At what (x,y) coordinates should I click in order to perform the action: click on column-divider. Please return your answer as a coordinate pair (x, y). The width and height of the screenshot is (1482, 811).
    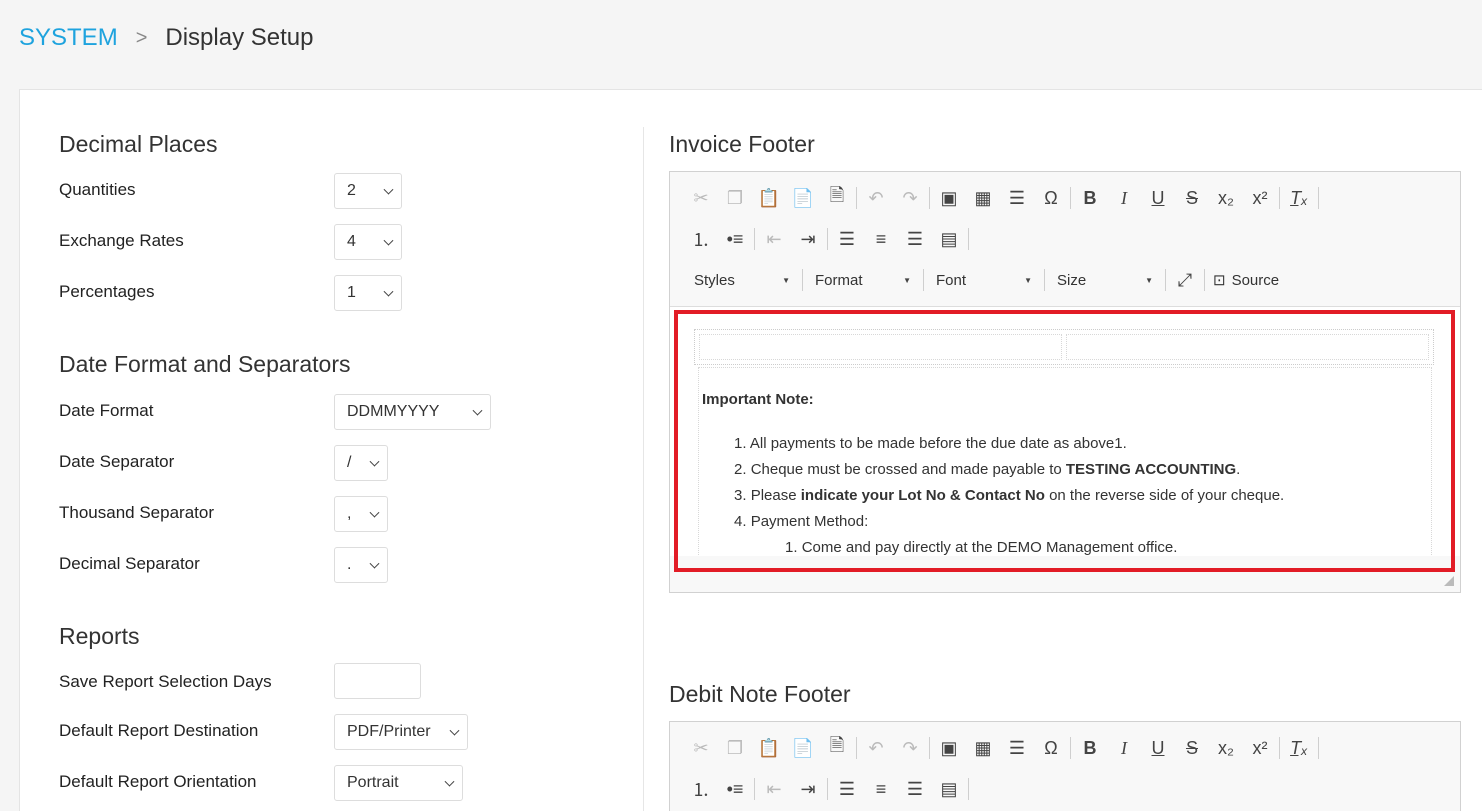
    Looking at the image, I should click on (643, 469).